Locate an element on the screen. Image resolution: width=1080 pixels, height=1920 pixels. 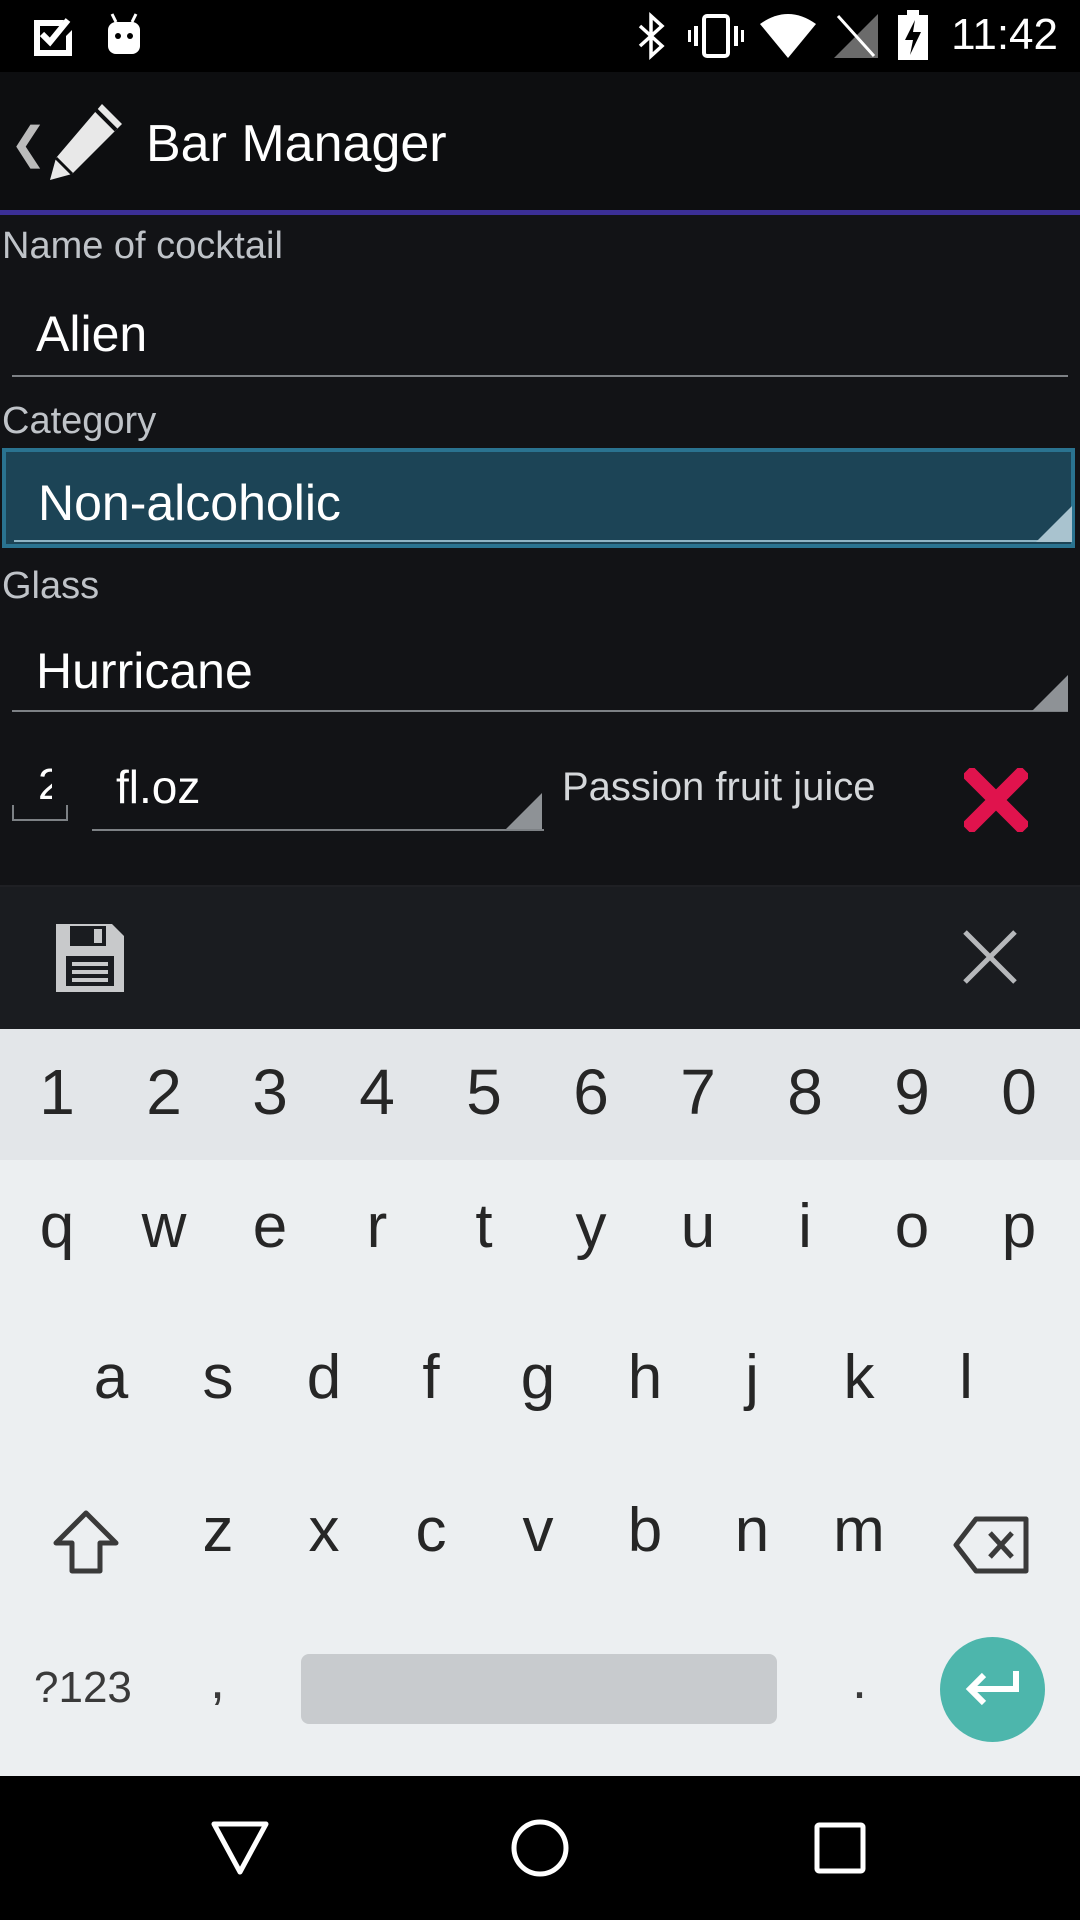
wifi-icon is located at coordinates (788, 36).